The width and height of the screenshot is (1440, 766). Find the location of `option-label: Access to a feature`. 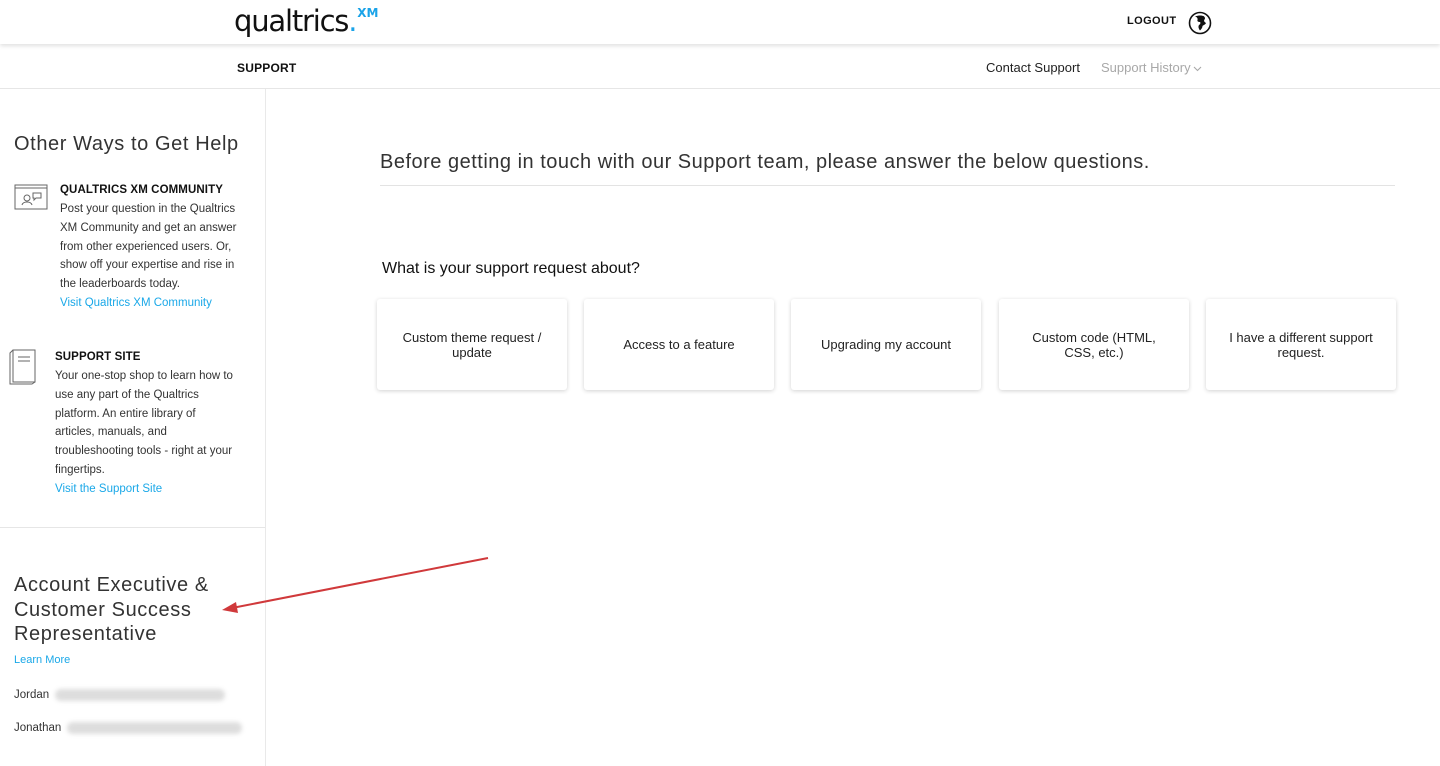

option-label: Access to a feature is located at coordinates (679, 344).